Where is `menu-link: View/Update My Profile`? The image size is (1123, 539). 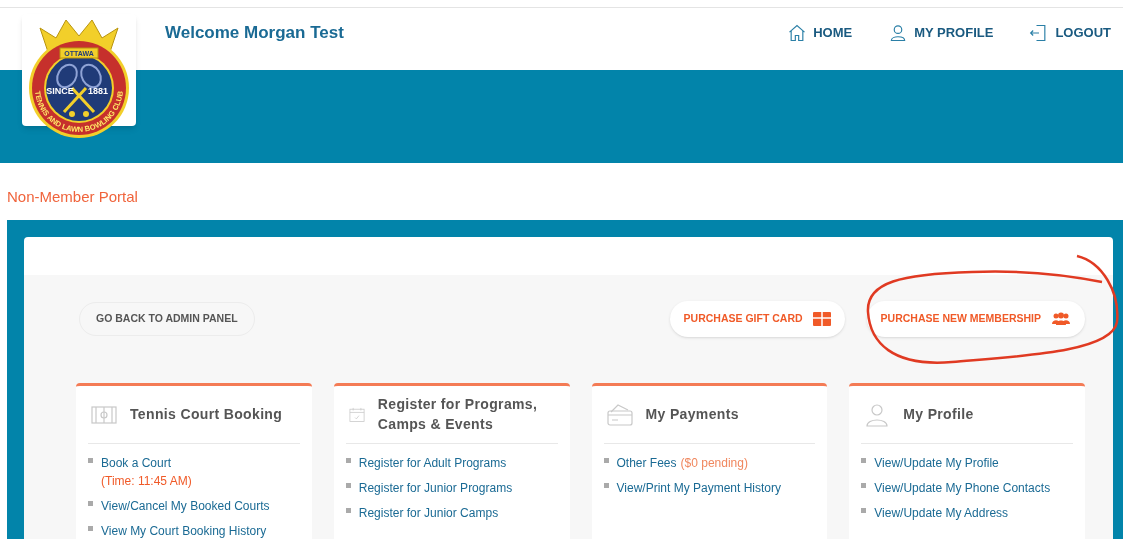 menu-link: View/Update My Profile is located at coordinates (936, 463).